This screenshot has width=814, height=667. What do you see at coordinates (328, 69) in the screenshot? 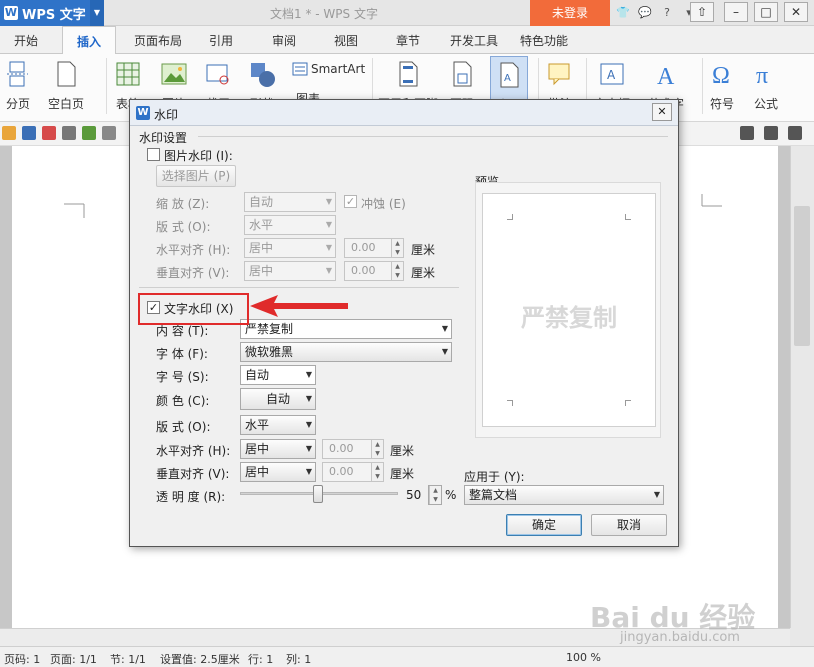
I see `smartart-button: SmartArt` at bounding box center [328, 69].